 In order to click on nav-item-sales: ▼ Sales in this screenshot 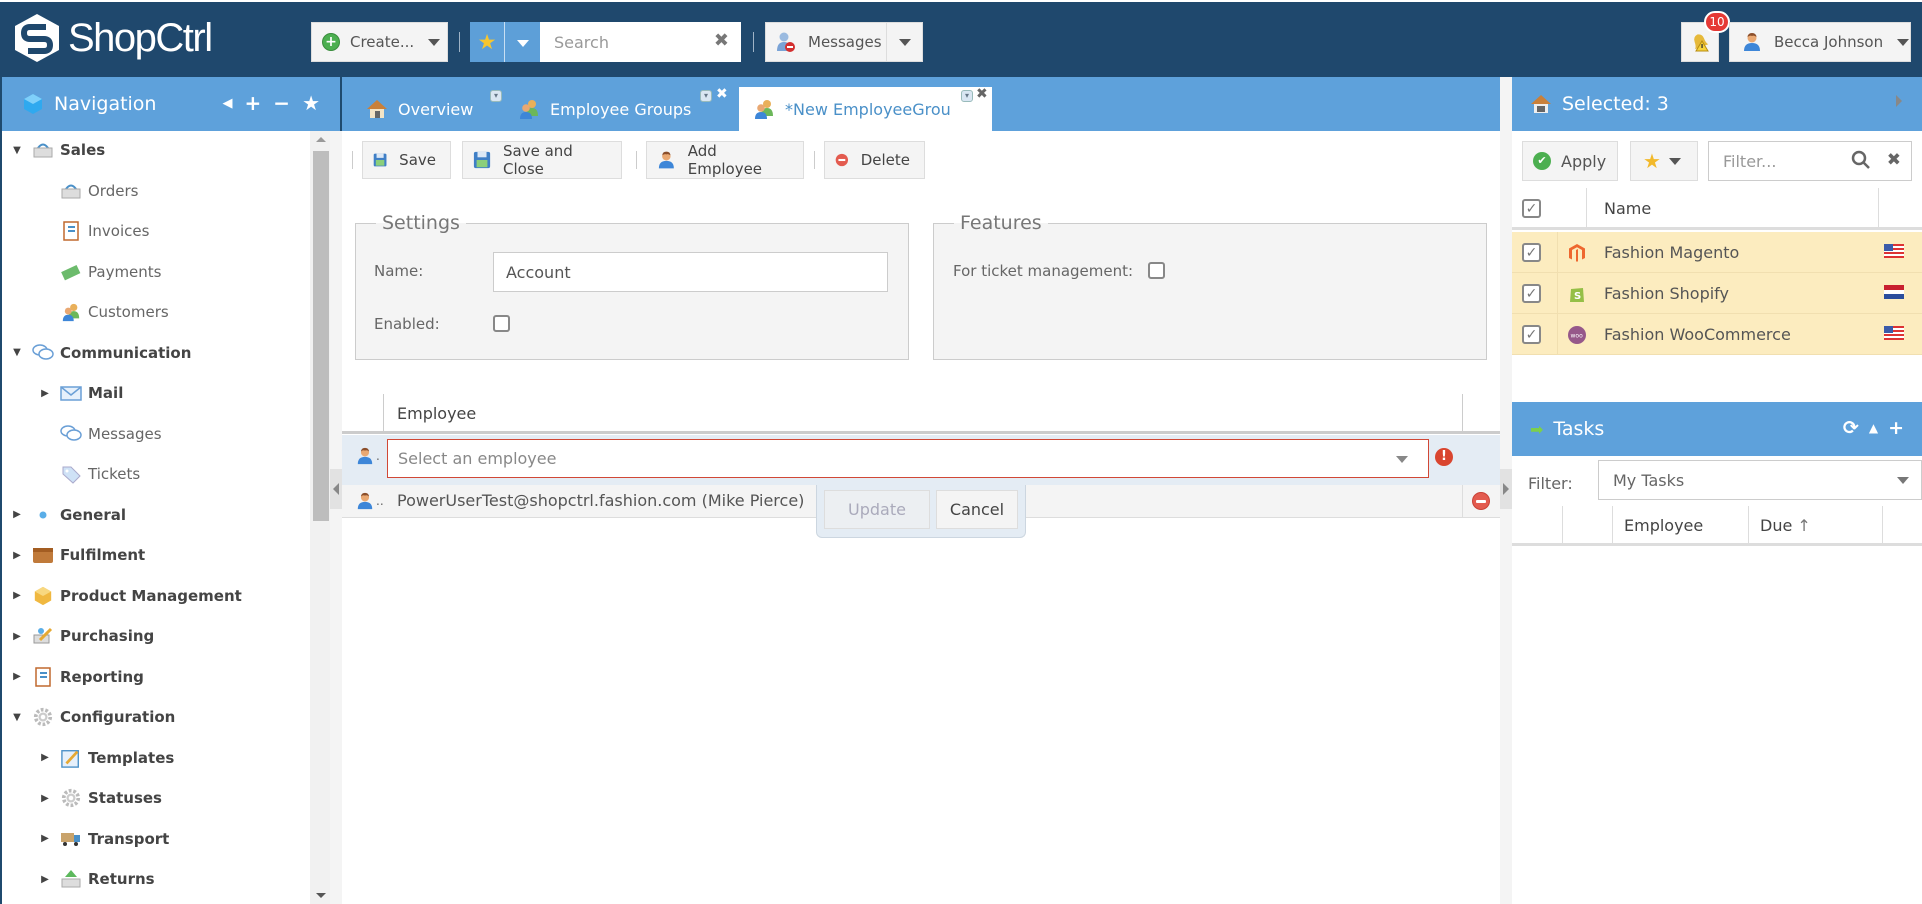, I will do `click(57, 150)`.